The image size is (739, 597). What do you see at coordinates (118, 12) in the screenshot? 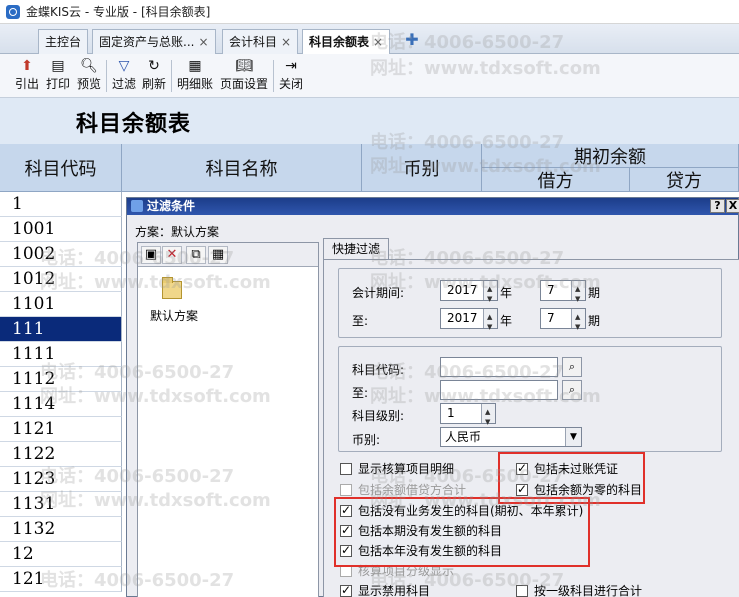
I see `window-title: 金蝶KIS云 - 专业版 - [科目余额表]` at bounding box center [118, 12].